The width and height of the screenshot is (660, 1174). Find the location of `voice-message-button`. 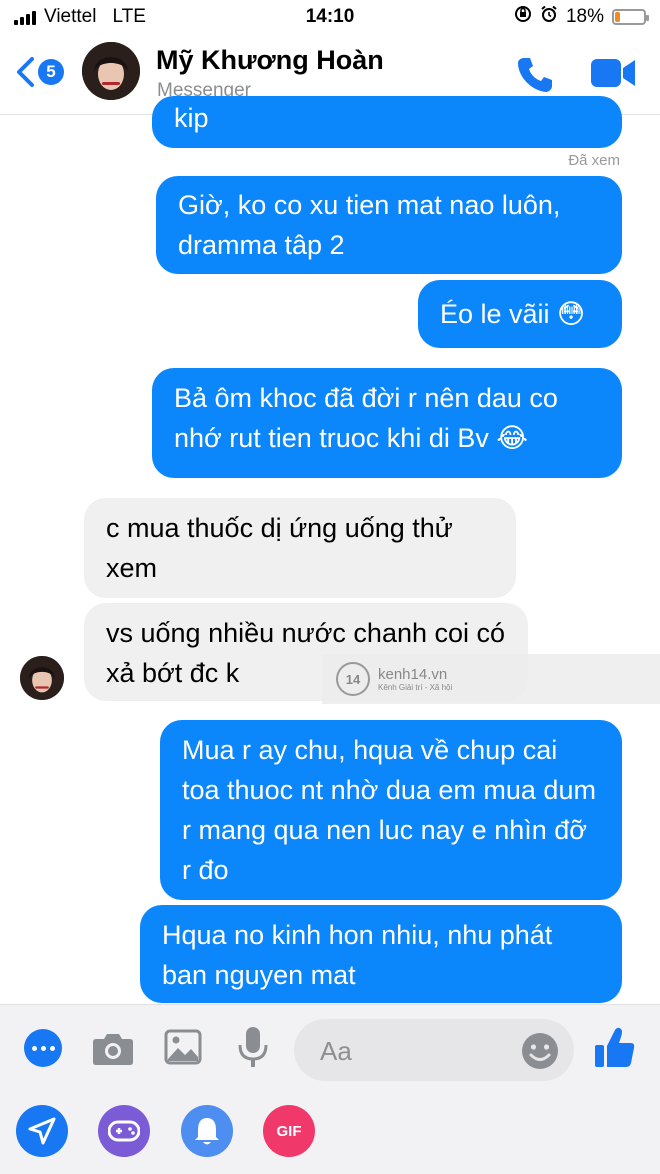

voice-message-button is located at coordinates (253, 1049).